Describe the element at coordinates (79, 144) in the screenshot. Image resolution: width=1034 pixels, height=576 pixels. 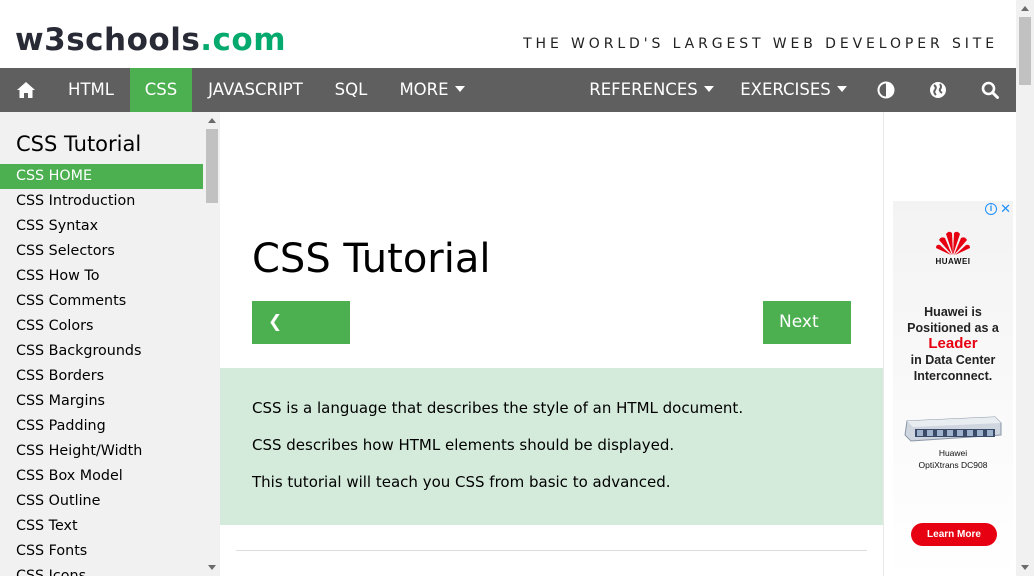
I see `sidebar-title: CSS Tutorial` at that location.